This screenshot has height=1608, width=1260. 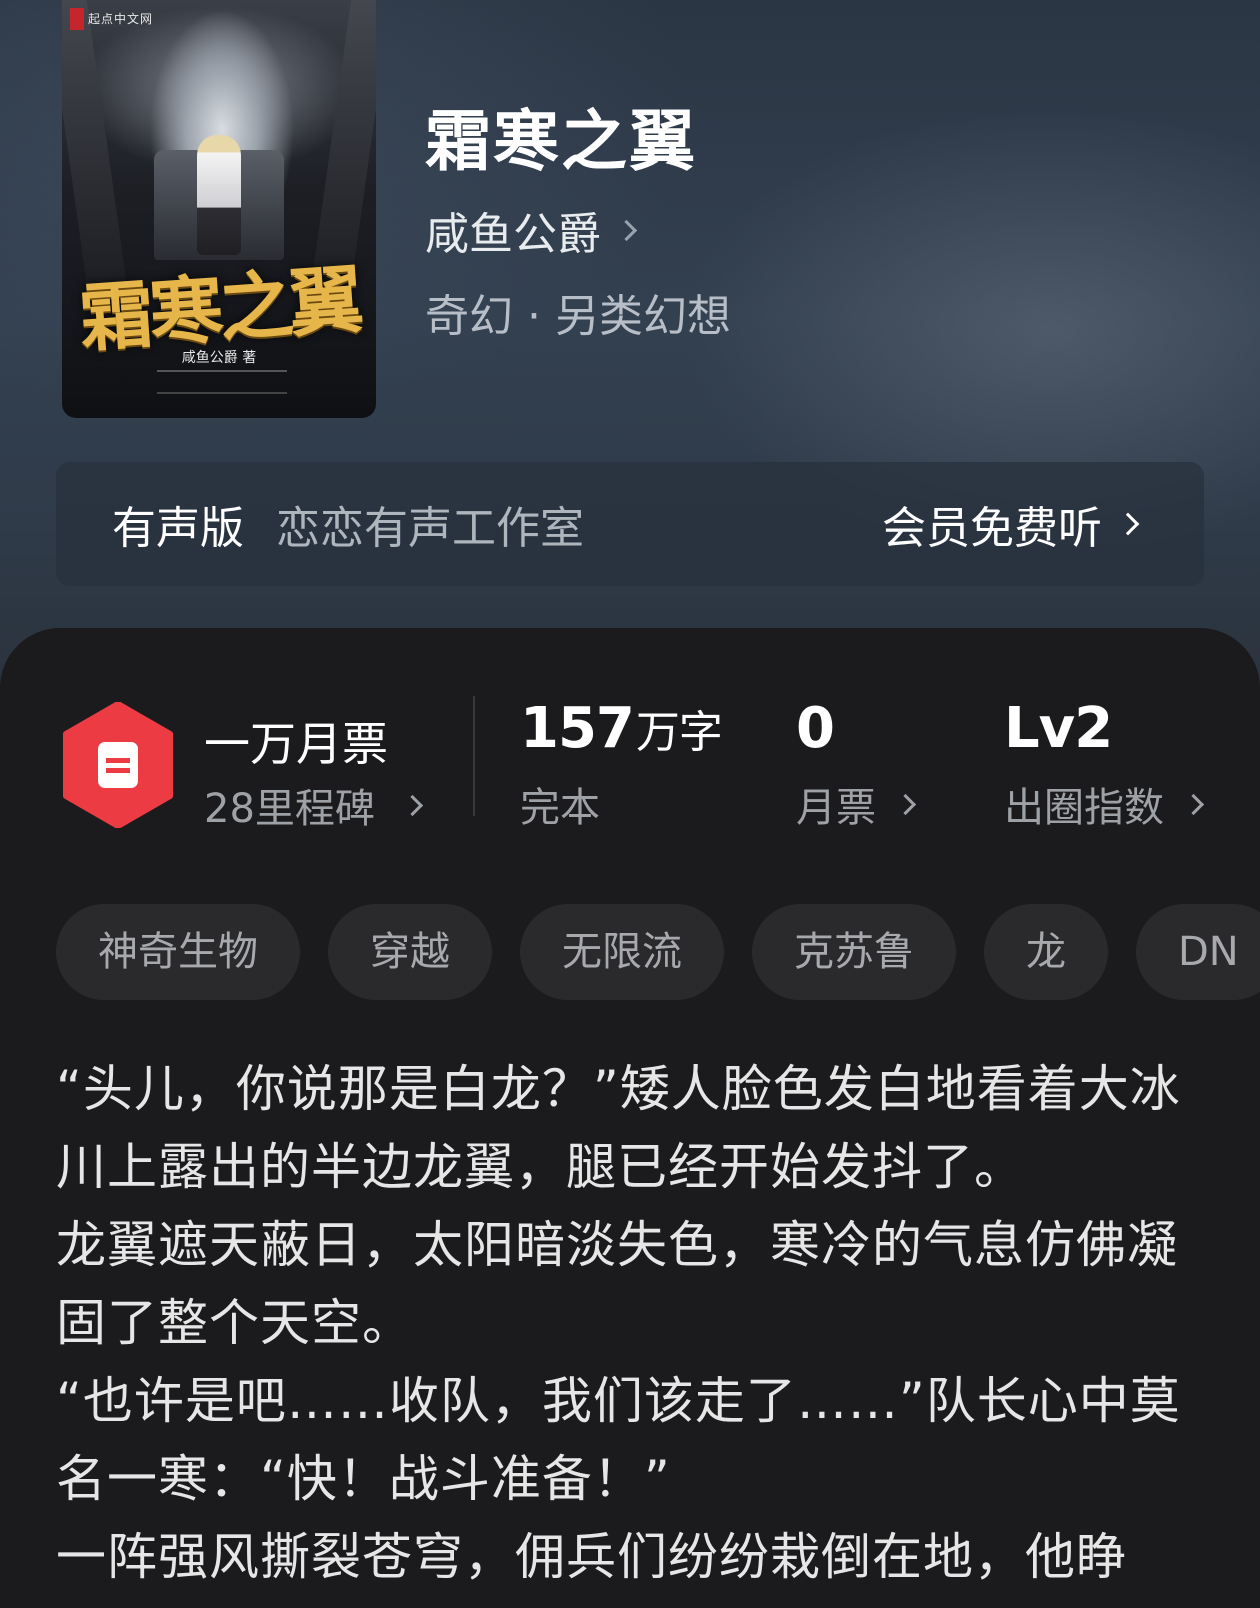 What do you see at coordinates (219, 195) in the screenshot?
I see `cover-figure` at bounding box center [219, 195].